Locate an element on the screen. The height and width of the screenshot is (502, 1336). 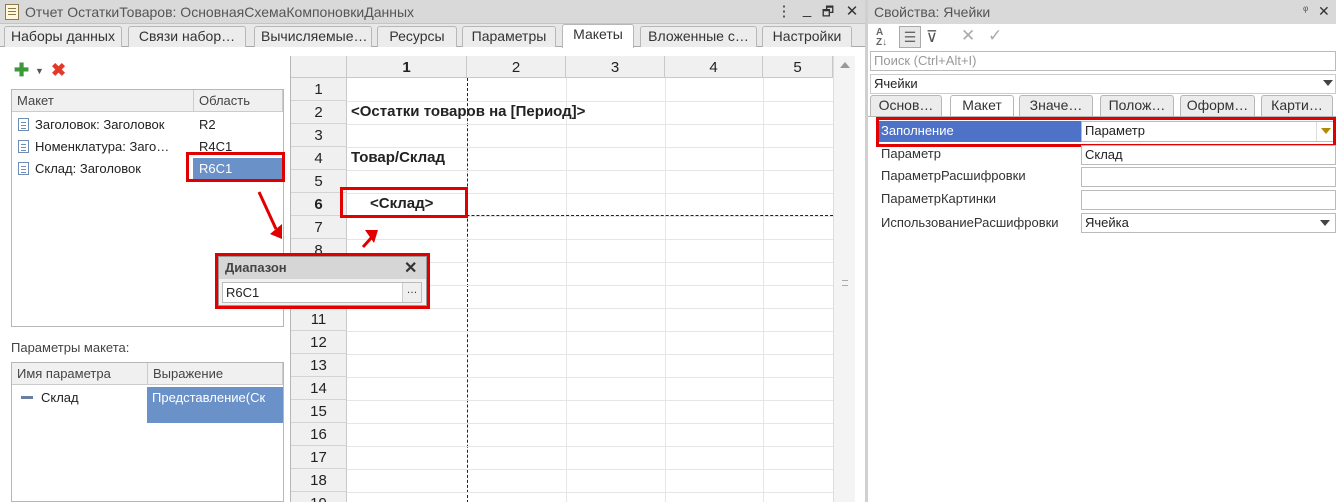
tab-datasets: Наборы данных is located at coordinates (63, 36).